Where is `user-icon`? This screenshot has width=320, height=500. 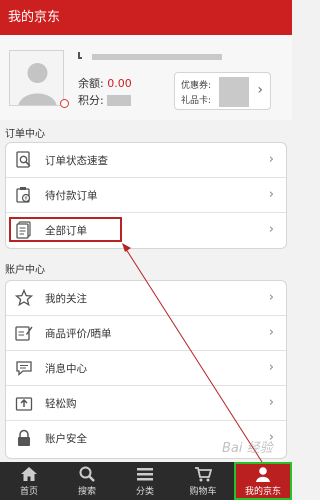 user-icon is located at coordinates (263, 474).